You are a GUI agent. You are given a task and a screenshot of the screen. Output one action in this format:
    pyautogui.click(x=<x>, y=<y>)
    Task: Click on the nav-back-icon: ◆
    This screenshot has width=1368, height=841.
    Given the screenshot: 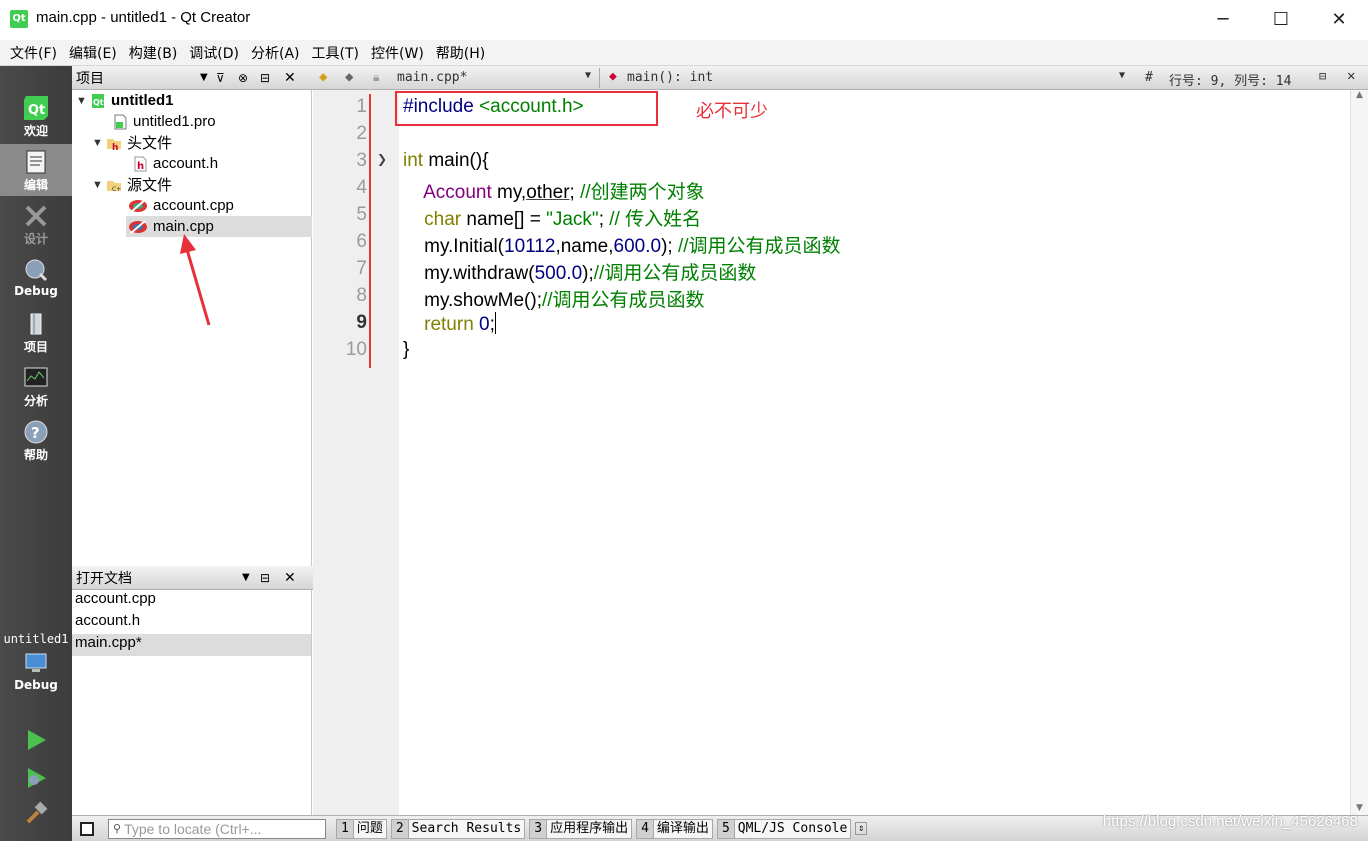 What is the action you would take?
    pyautogui.click(x=323, y=77)
    